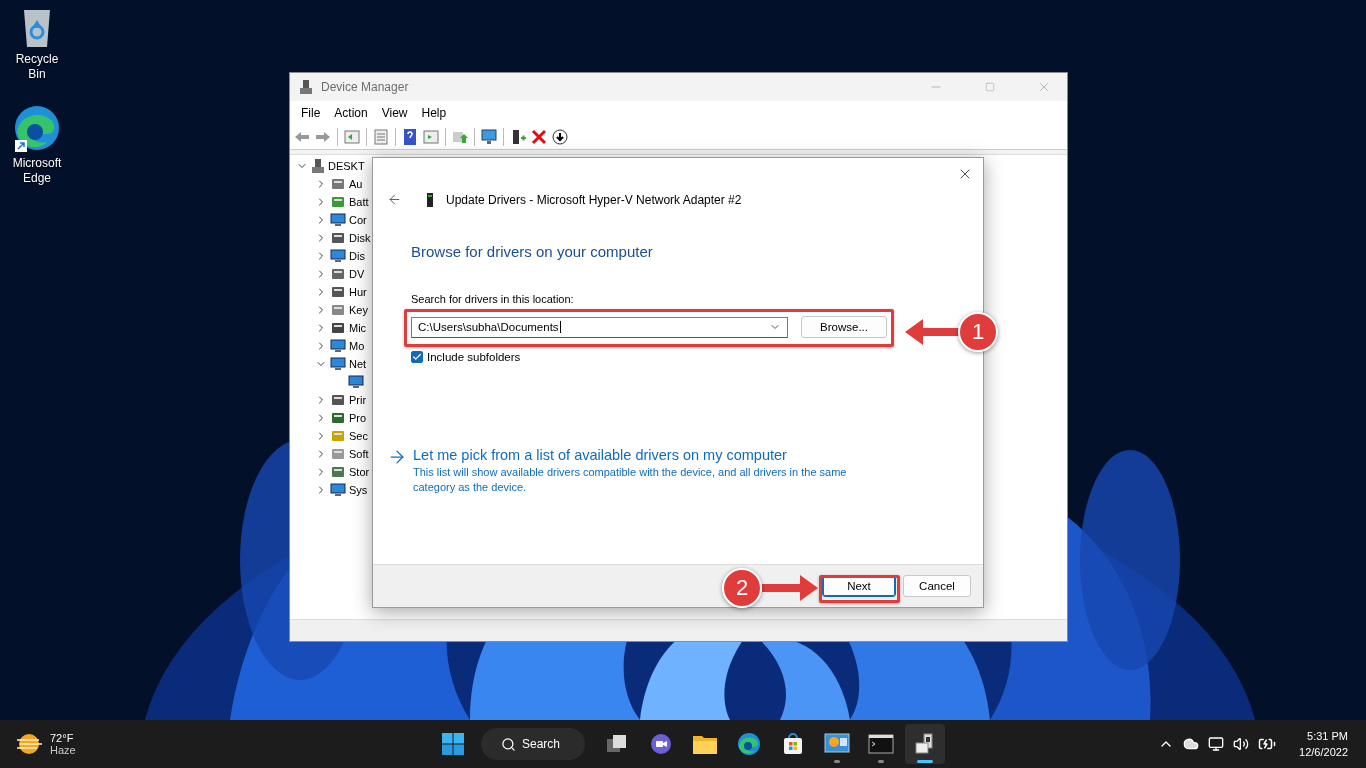 The image size is (1366, 768). What do you see at coordinates (881, 744) in the screenshot?
I see `terminal-icon` at bounding box center [881, 744].